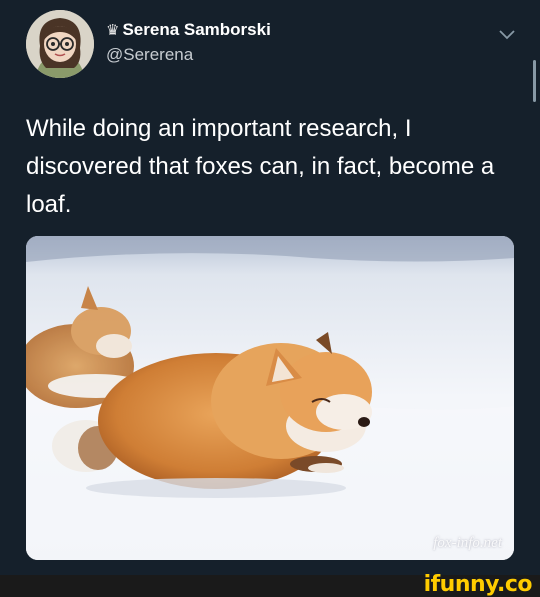  I want to click on chevron-down-icon, so click(507, 34).